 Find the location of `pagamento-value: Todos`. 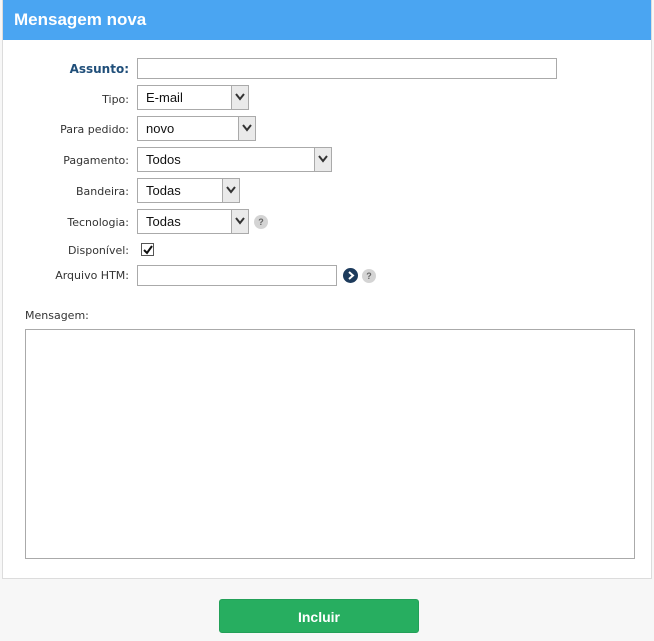

pagamento-value: Todos is located at coordinates (163, 159).